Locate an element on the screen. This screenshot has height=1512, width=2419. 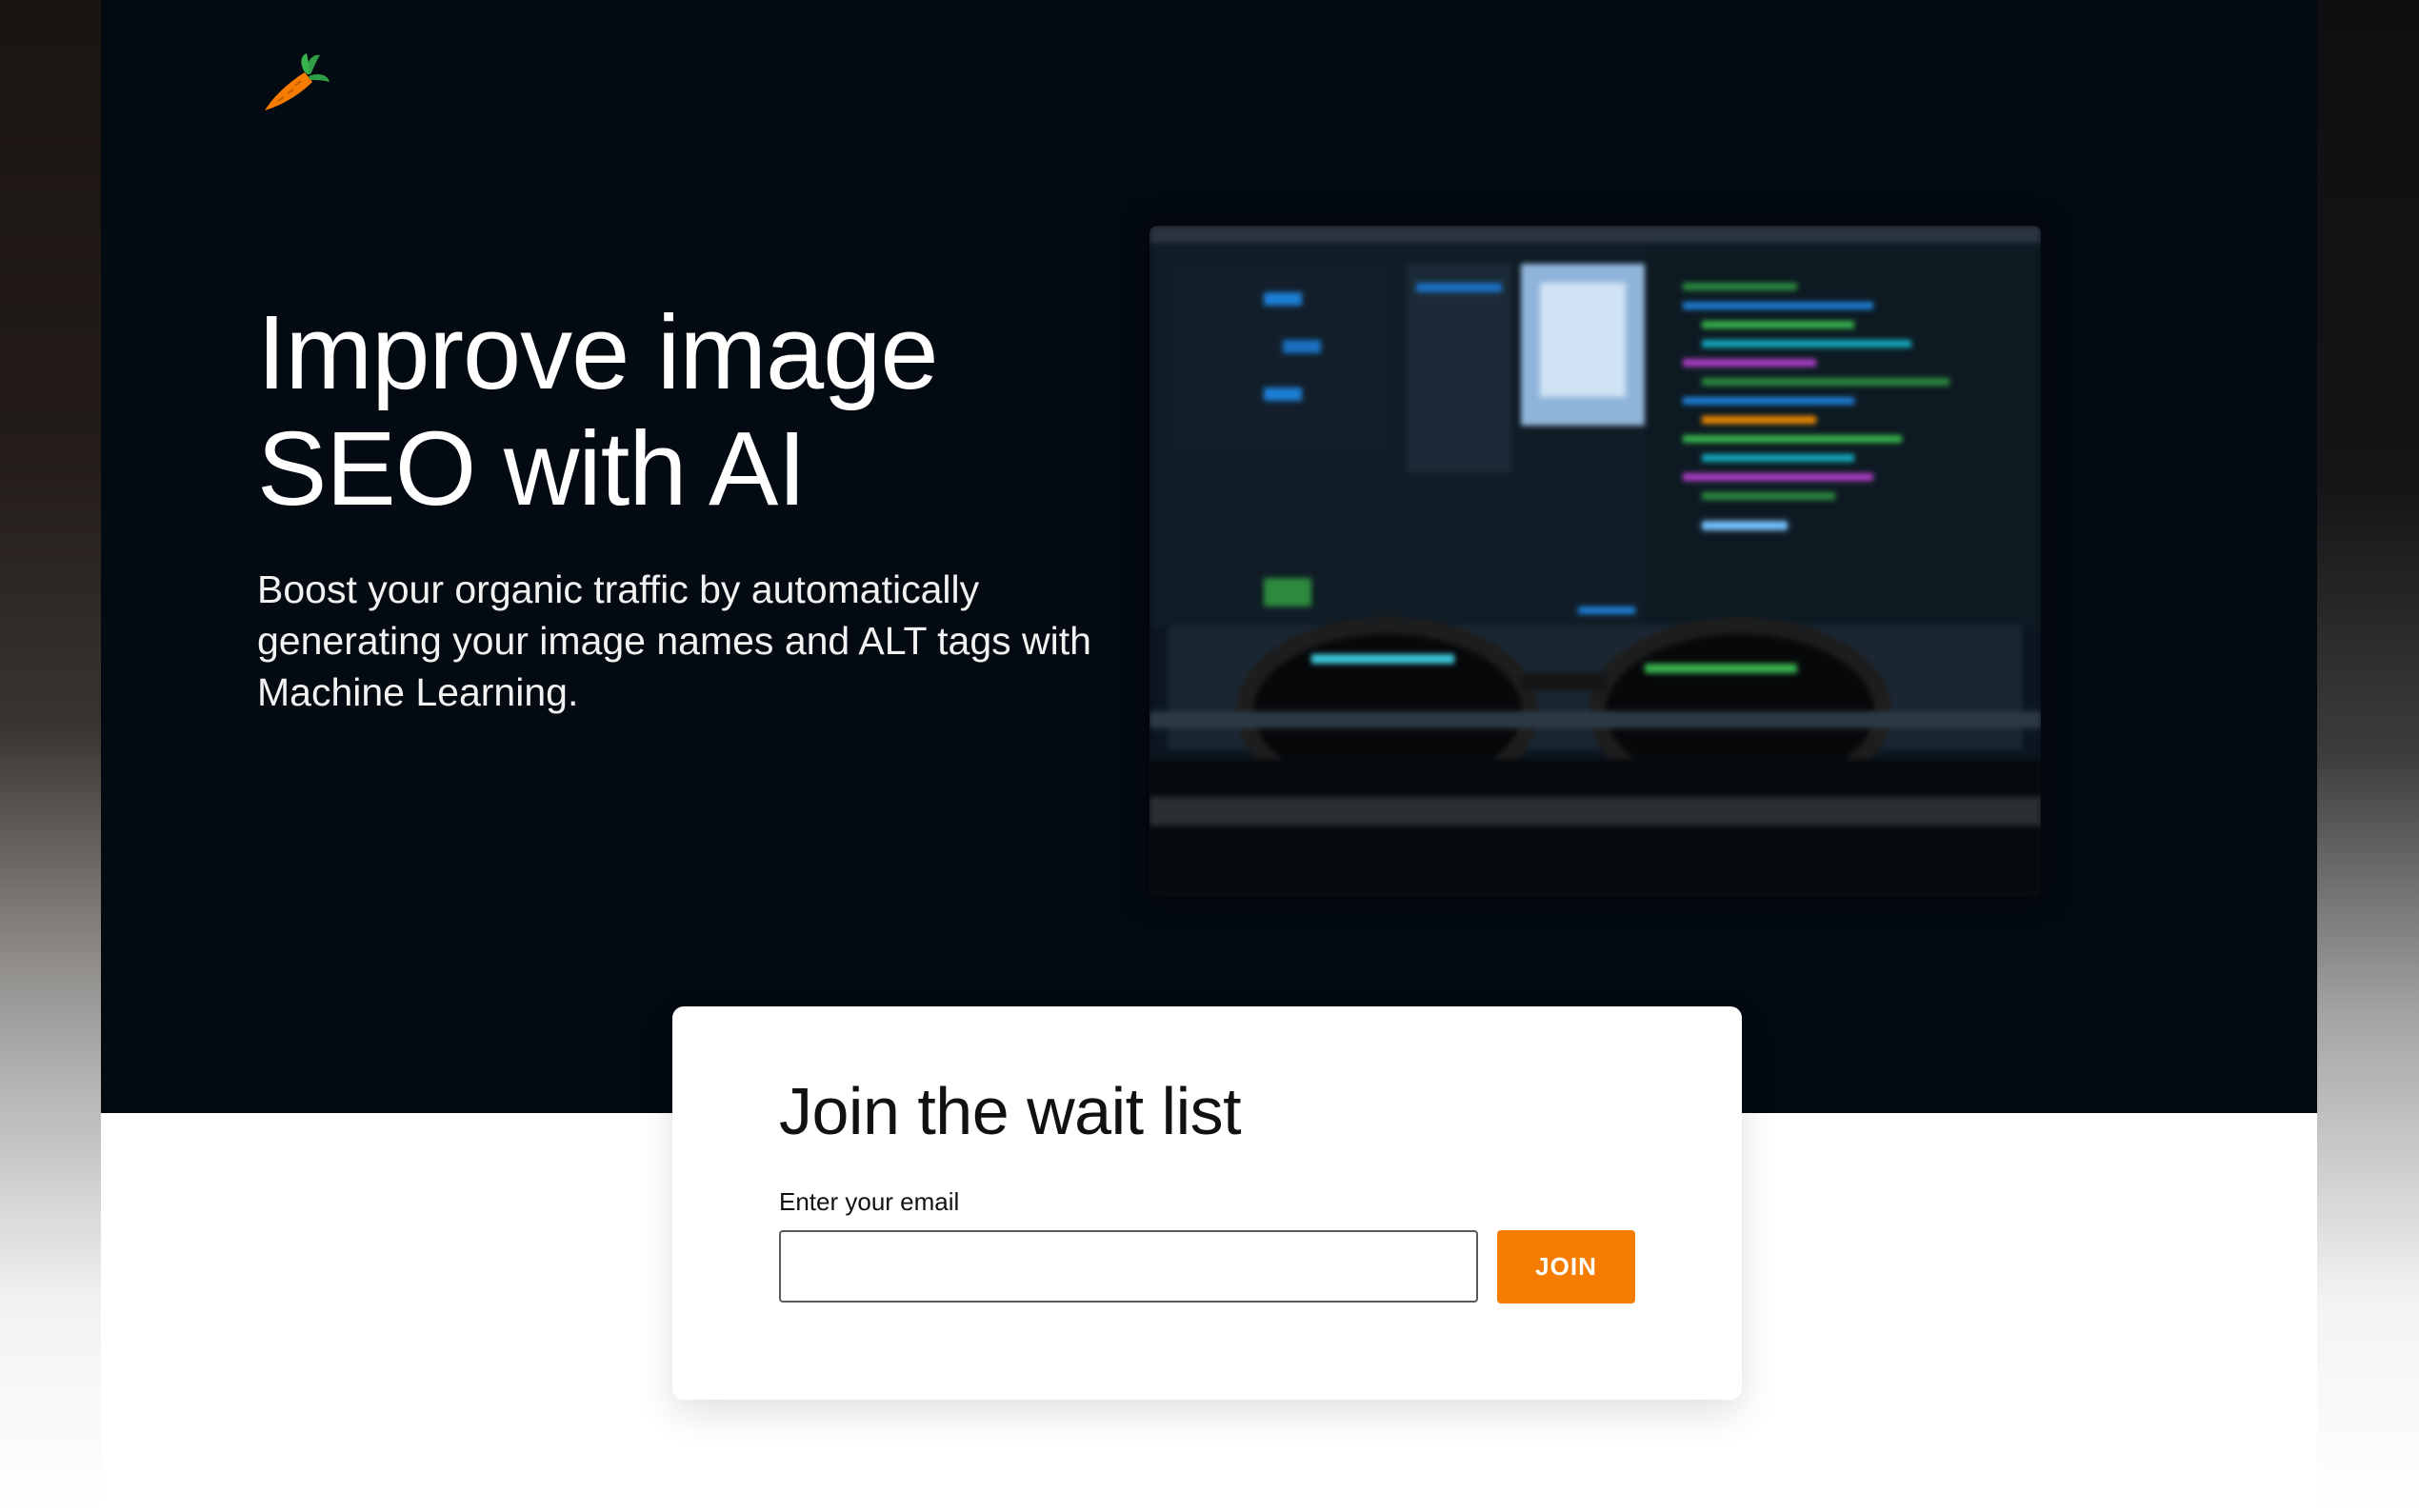
hero-headline: Improve image SEO with AI is located at coordinates (685, 411).